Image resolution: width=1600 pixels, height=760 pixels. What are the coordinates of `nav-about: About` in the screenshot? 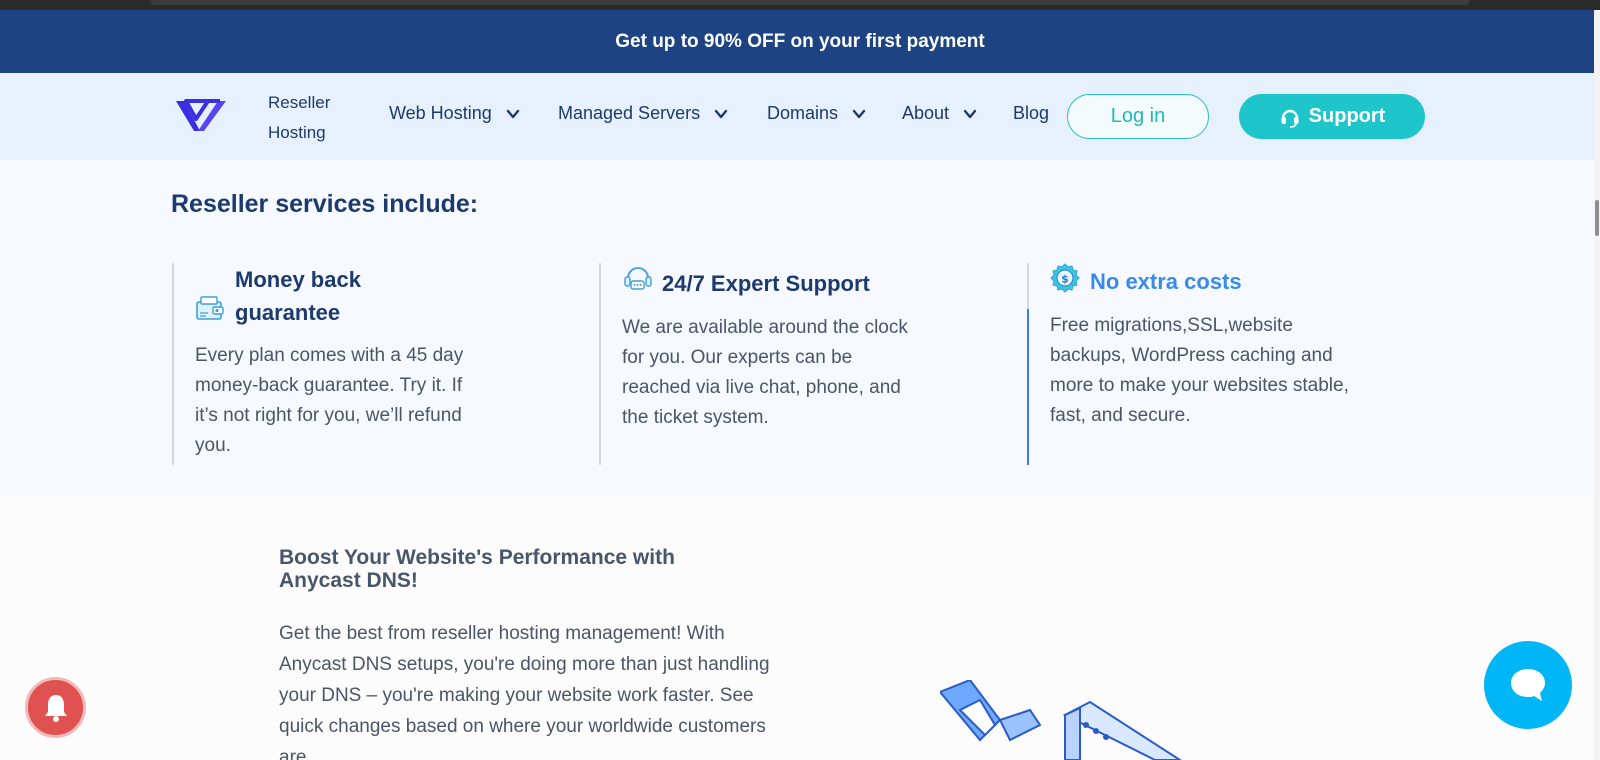 It's located at (939, 113).